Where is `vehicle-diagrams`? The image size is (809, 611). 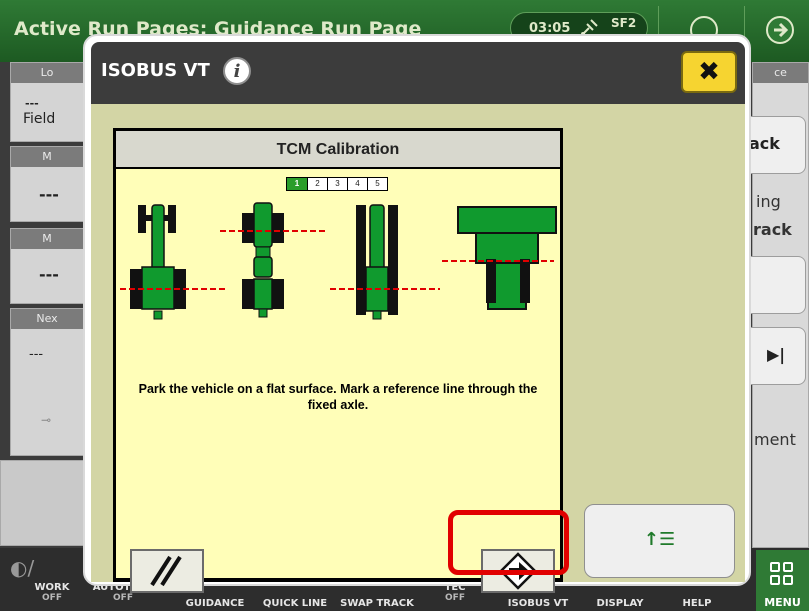 vehicle-diagrams is located at coordinates (338, 261).